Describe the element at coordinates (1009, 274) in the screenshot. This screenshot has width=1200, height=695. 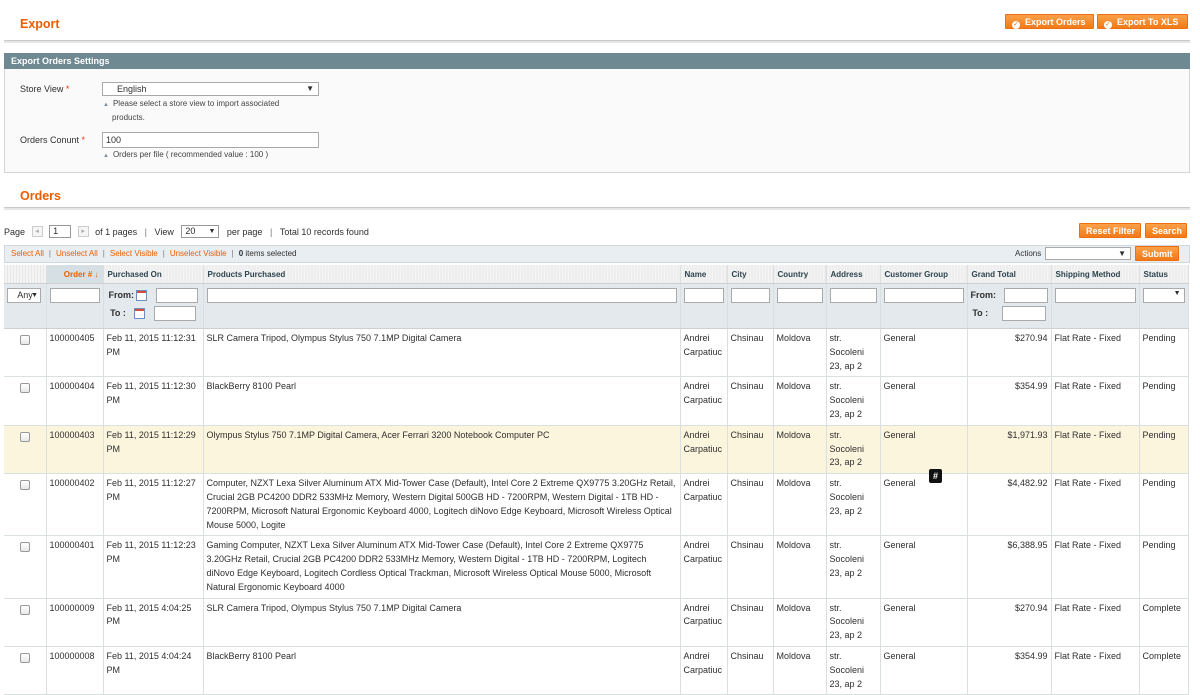
I see `col-grand-total: Grand Total` at that location.